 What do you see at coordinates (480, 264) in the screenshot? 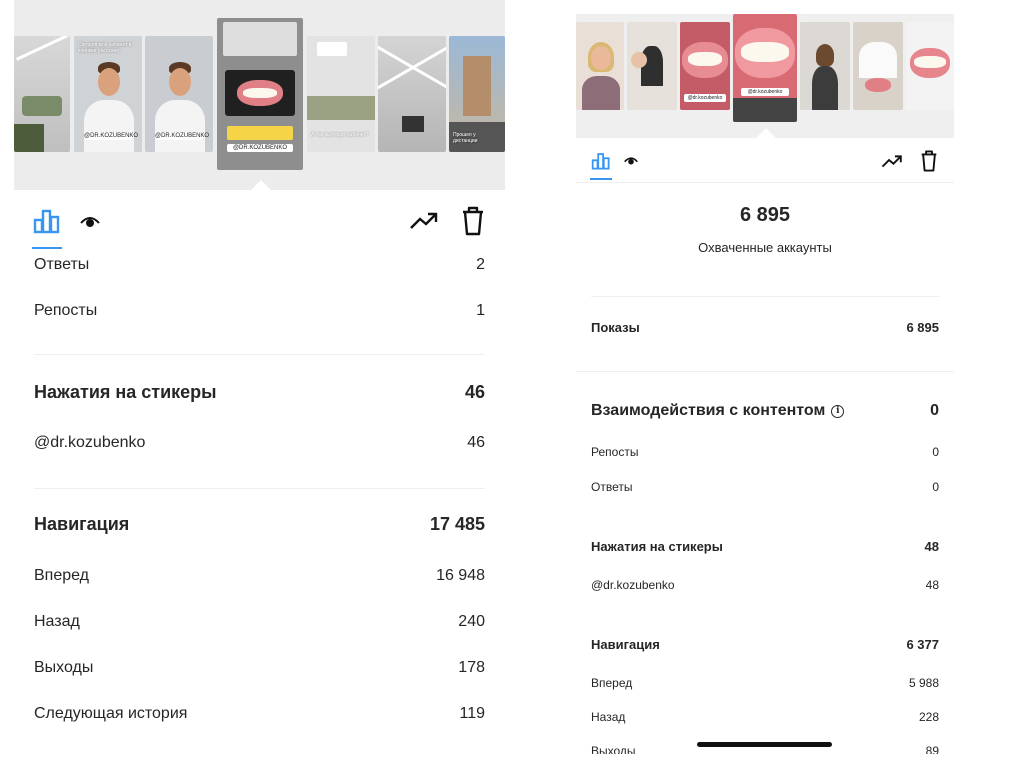
I see `row-value: 2` at bounding box center [480, 264].